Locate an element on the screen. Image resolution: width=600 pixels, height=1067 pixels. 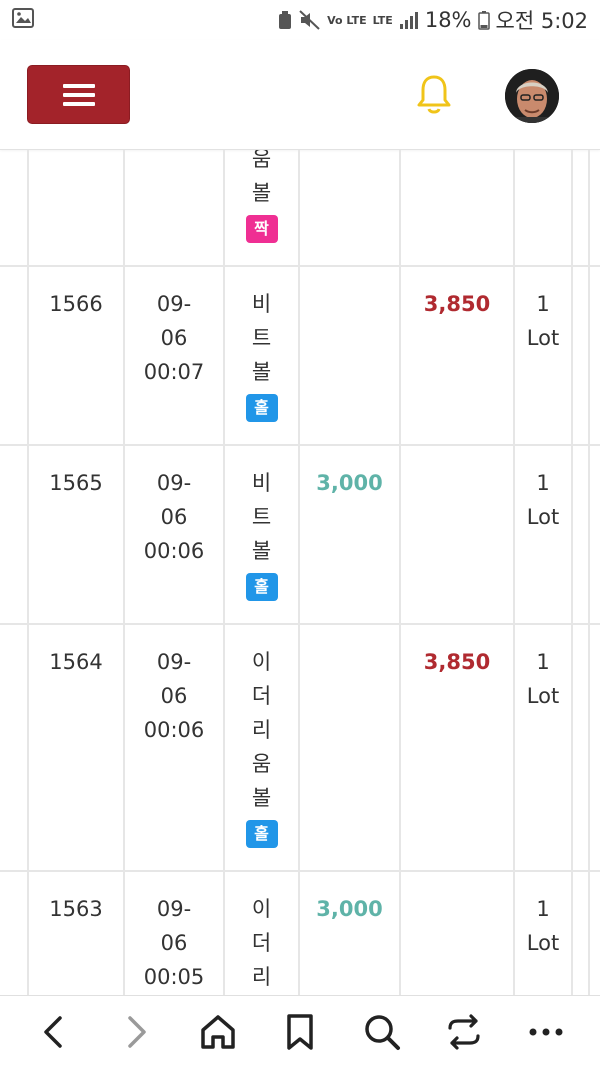
round-id: 1563 is located at coordinates (76, 909).